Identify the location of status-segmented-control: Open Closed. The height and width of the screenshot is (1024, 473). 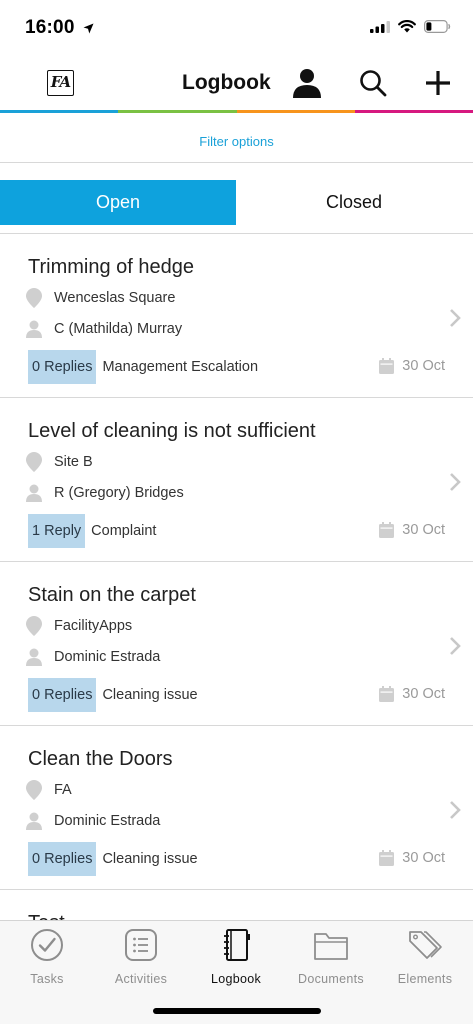
(236, 202).